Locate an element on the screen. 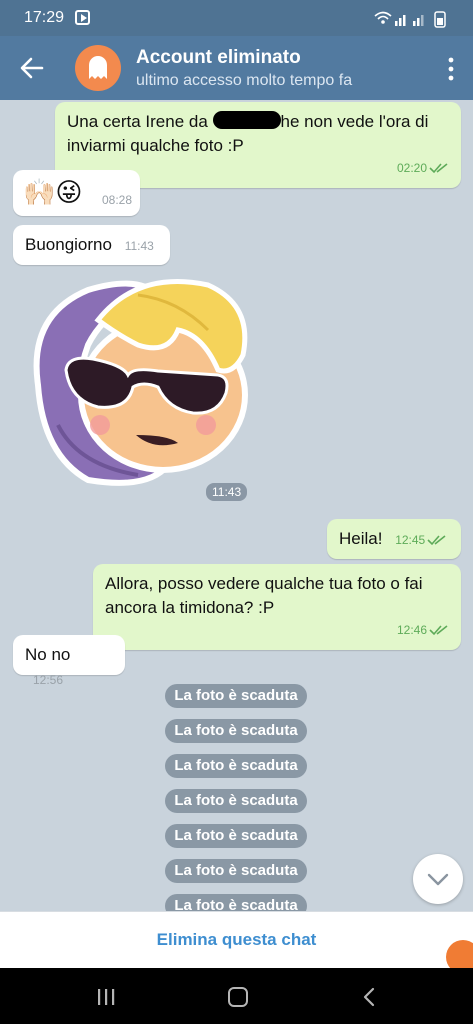 Image resolution: width=473 pixels, height=1024 pixels. message-text: No no is located at coordinates (48, 654).